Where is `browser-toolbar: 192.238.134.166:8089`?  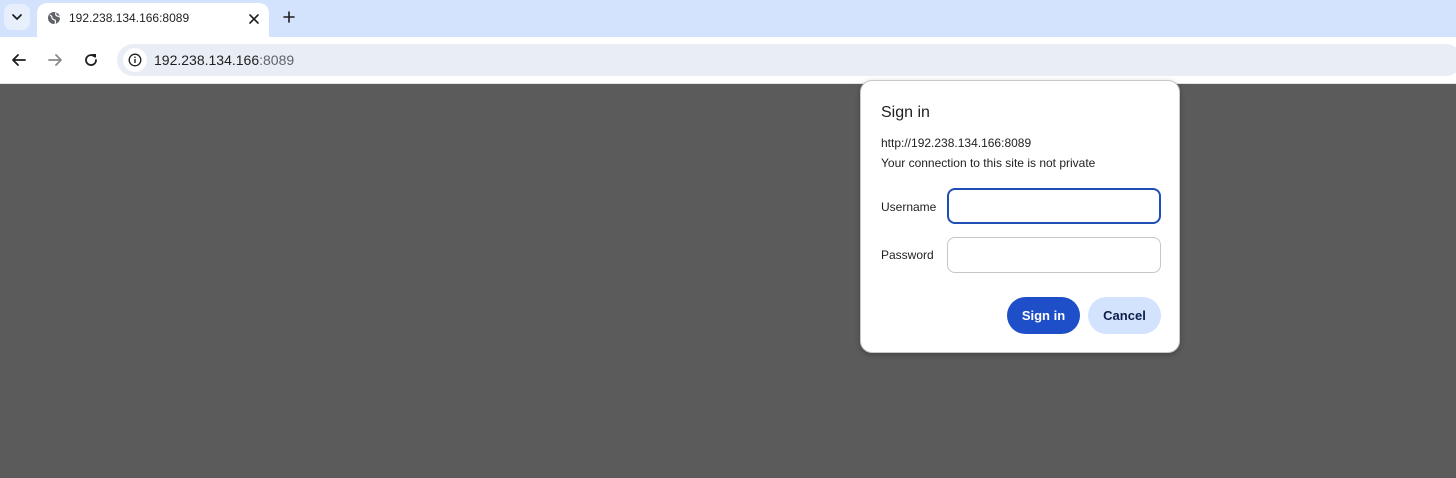 browser-toolbar: 192.238.134.166:8089 is located at coordinates (728, 60).